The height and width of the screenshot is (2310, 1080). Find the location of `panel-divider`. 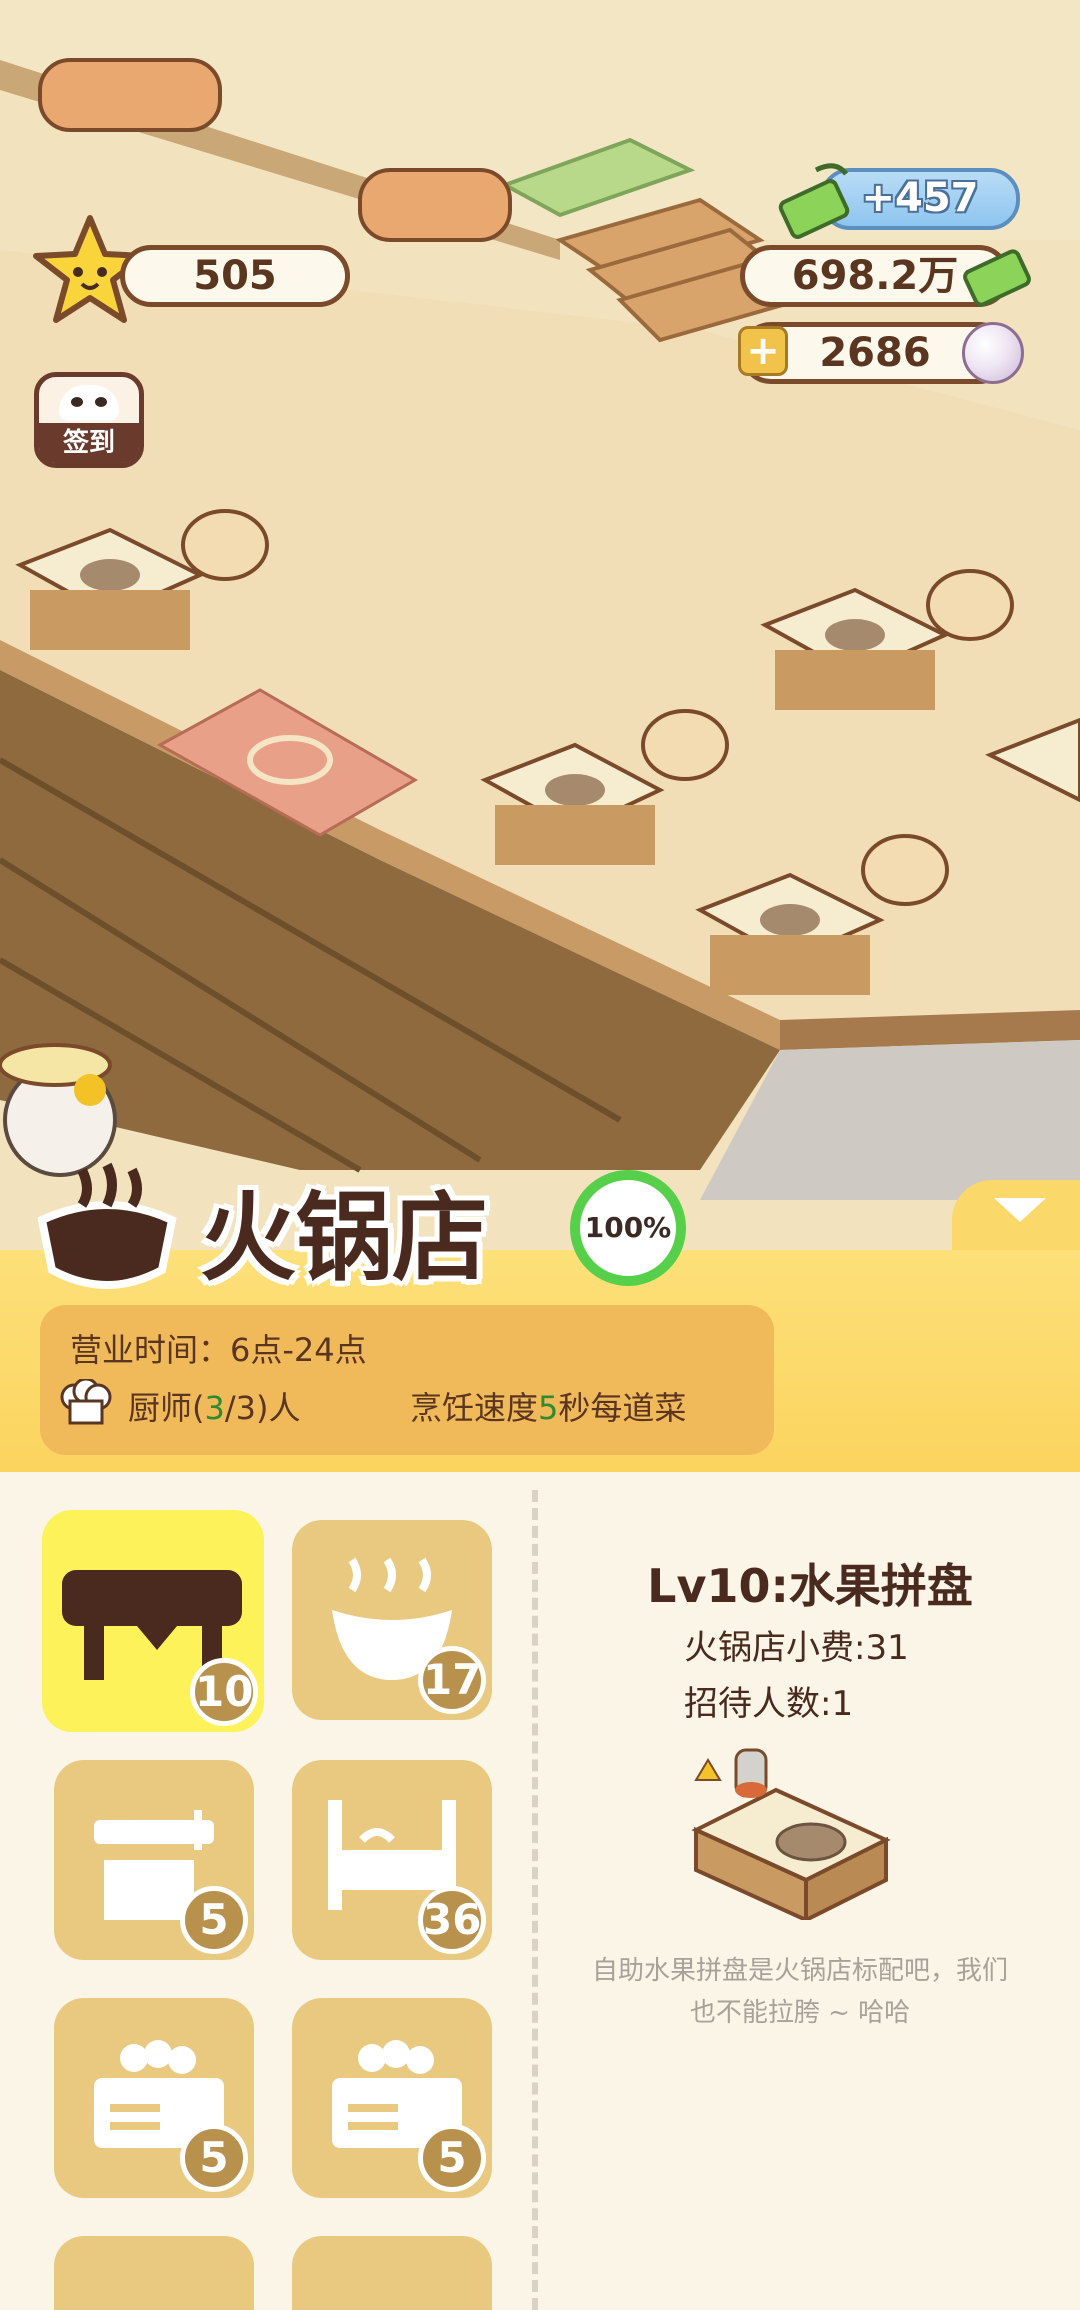

panel-divider is located at coordinates (535, 1900).